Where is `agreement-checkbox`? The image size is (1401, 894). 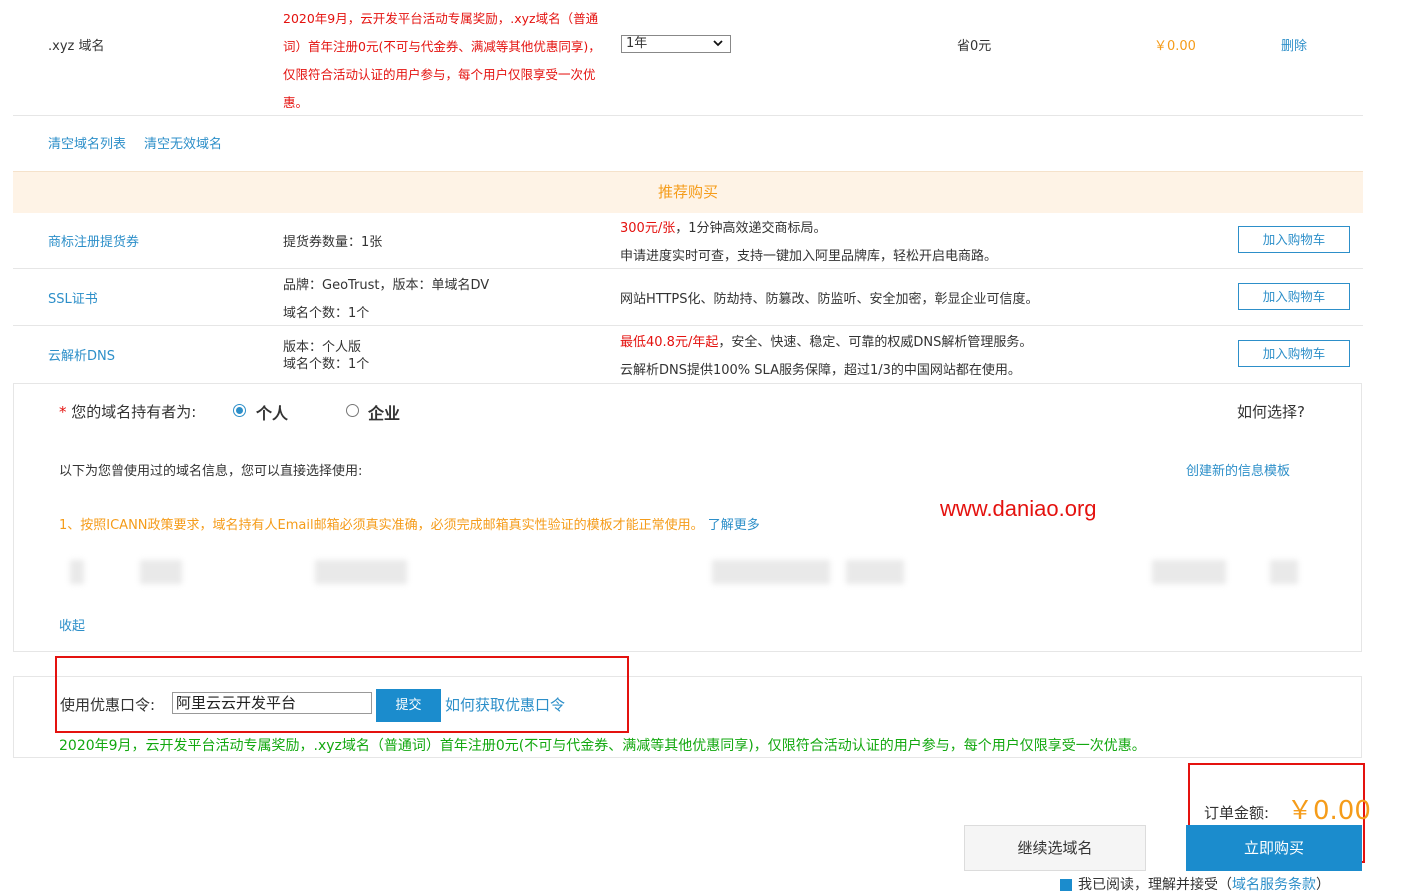 agreement-checkbox is located at coordinates (1066, 885).